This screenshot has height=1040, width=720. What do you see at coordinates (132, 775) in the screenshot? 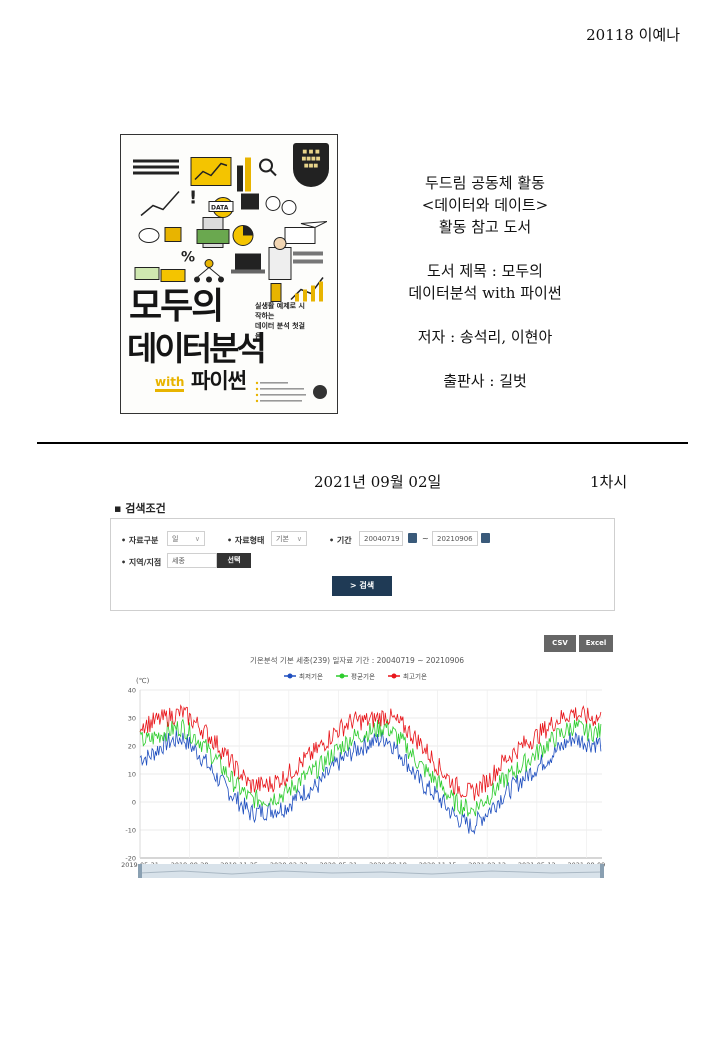
I see `y-tick-label: 10` at bounding box center [132, 775].